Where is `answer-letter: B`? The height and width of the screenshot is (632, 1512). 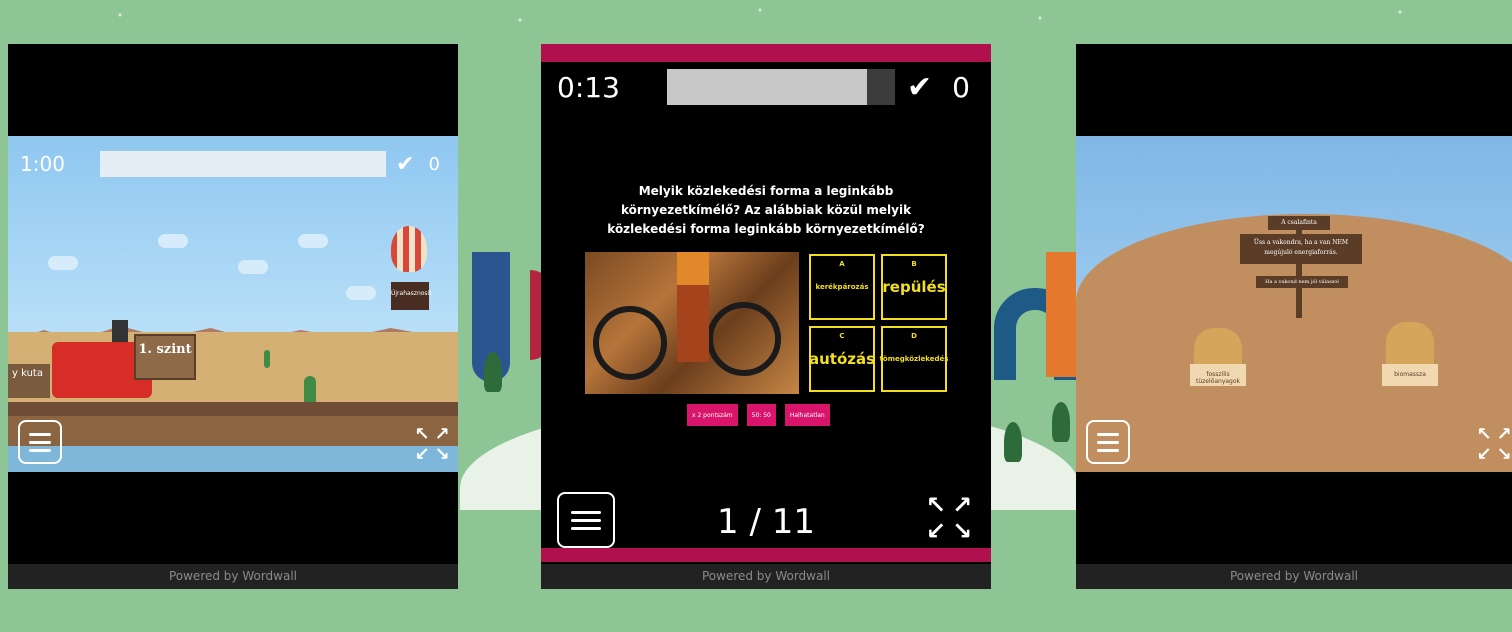
answer-letter: B is located at coordinates (914, 264).